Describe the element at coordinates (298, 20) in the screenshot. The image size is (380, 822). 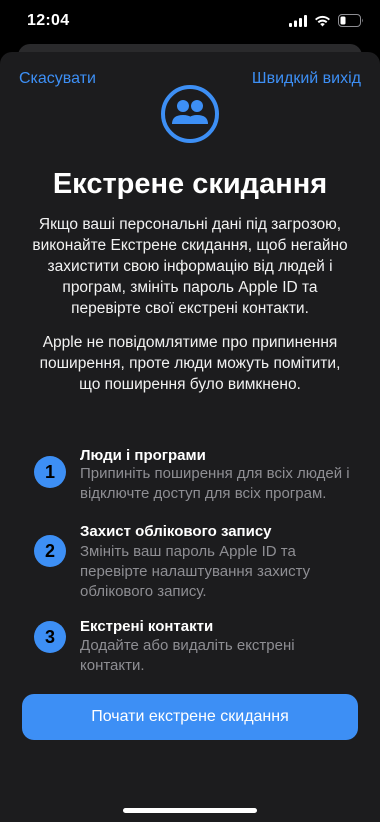
I see `signal-icon` at that location.